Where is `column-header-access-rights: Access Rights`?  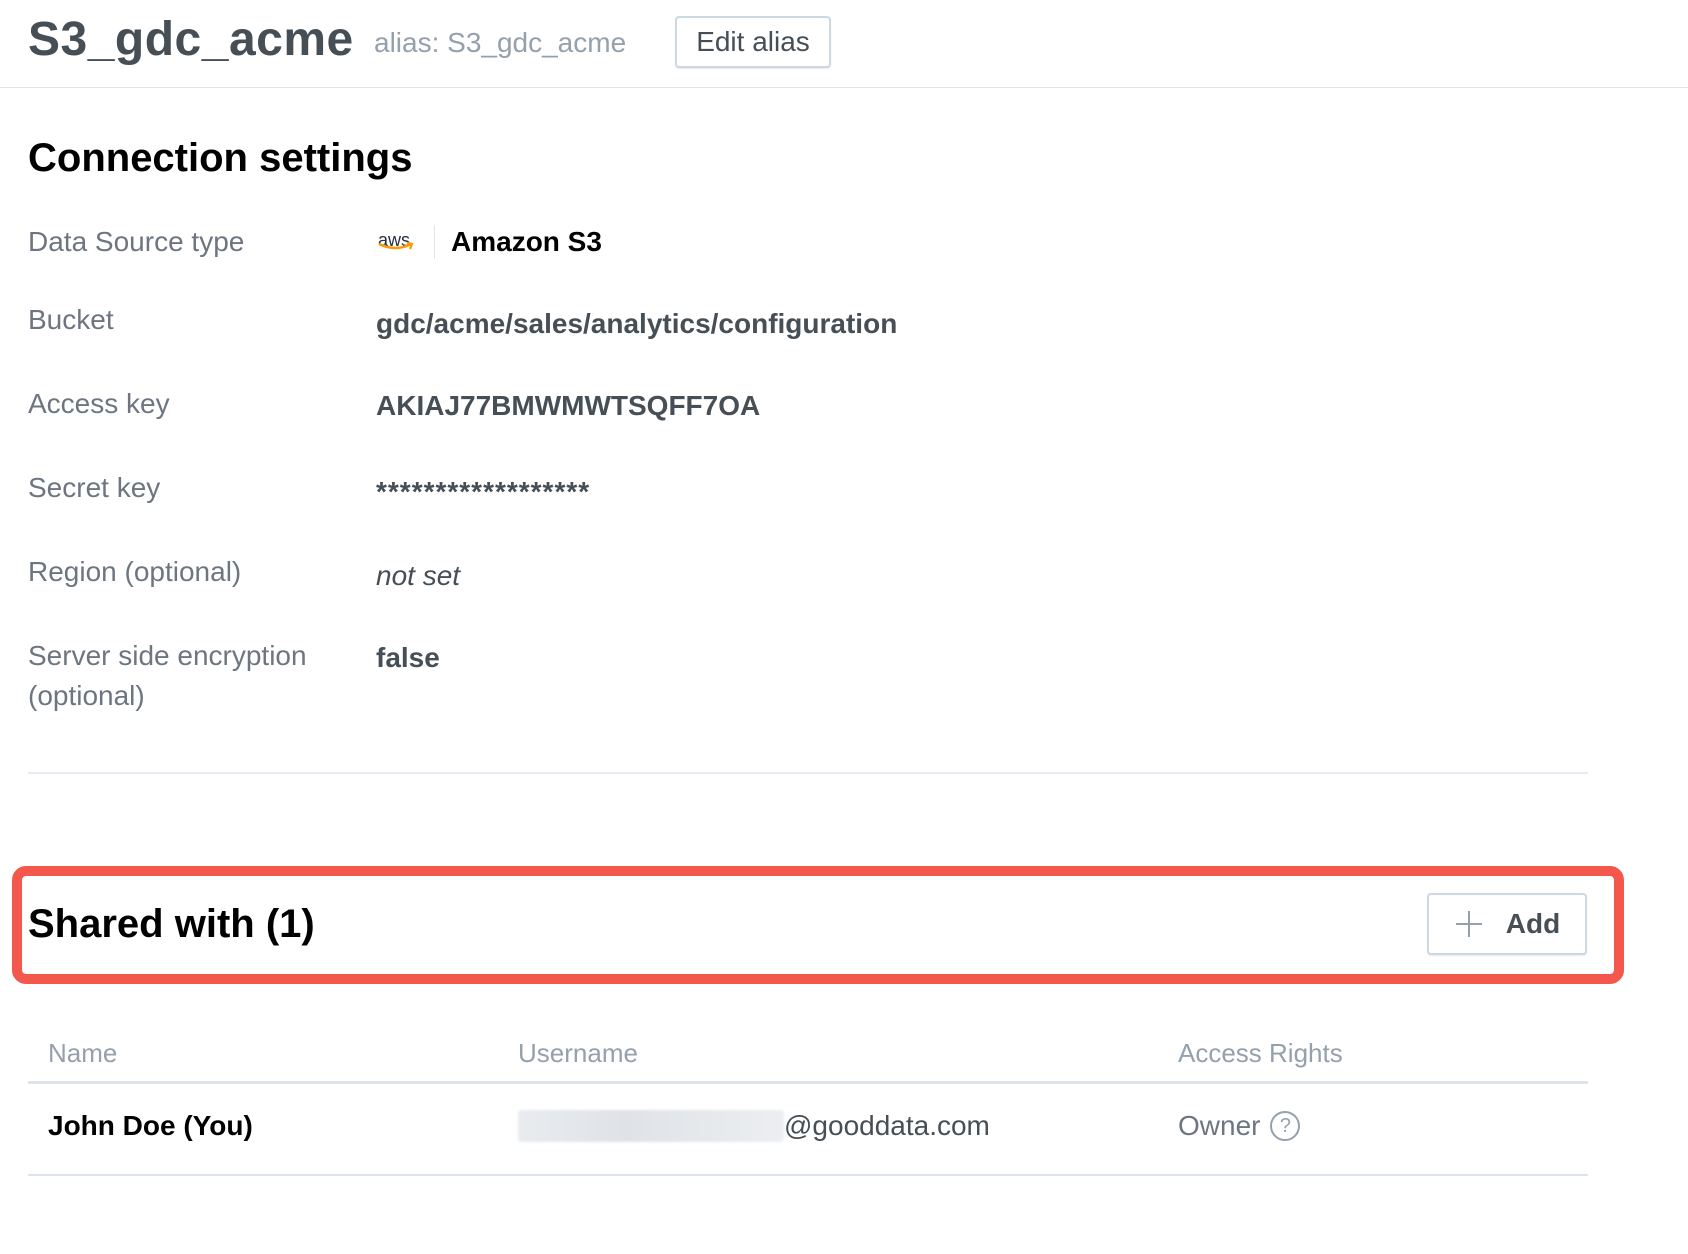 column-header-access-rights: Access Rights is located at coordinates (1260, 1053).